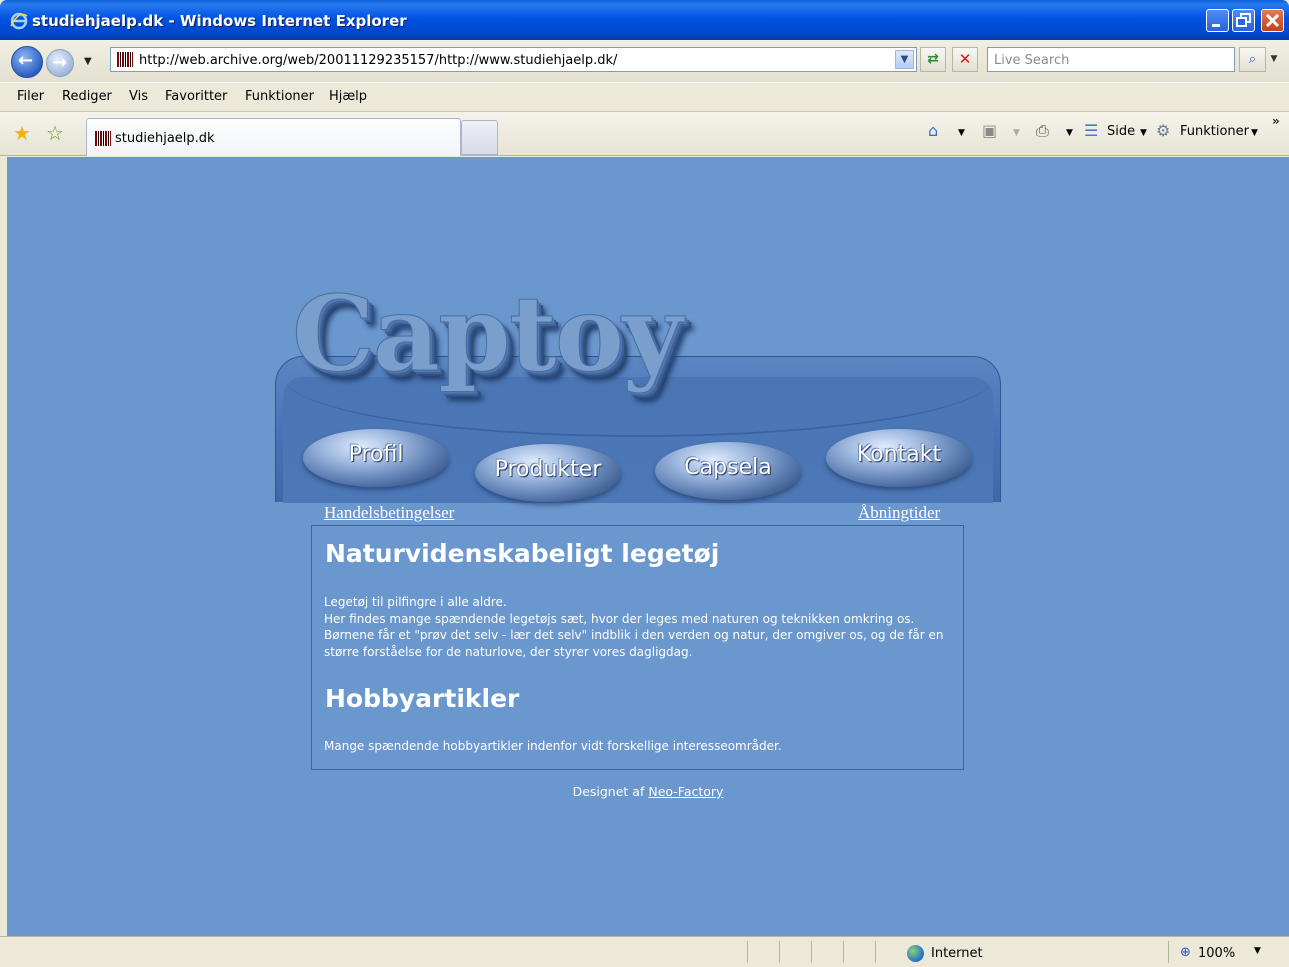  Describe the element at coordinates (1016, 133) in the screenshot. I see `feeds-dropdown: ▼` at that location.